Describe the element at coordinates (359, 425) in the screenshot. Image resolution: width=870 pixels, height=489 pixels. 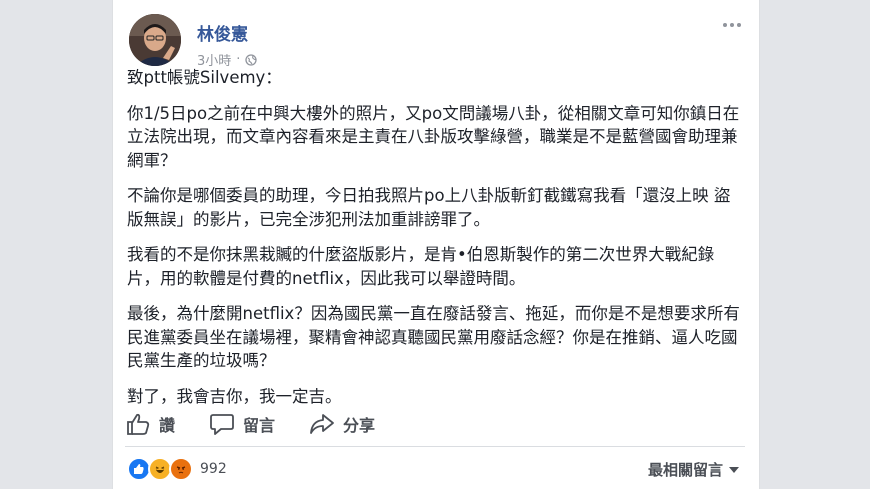
I see `share-label: 分享` at that location.